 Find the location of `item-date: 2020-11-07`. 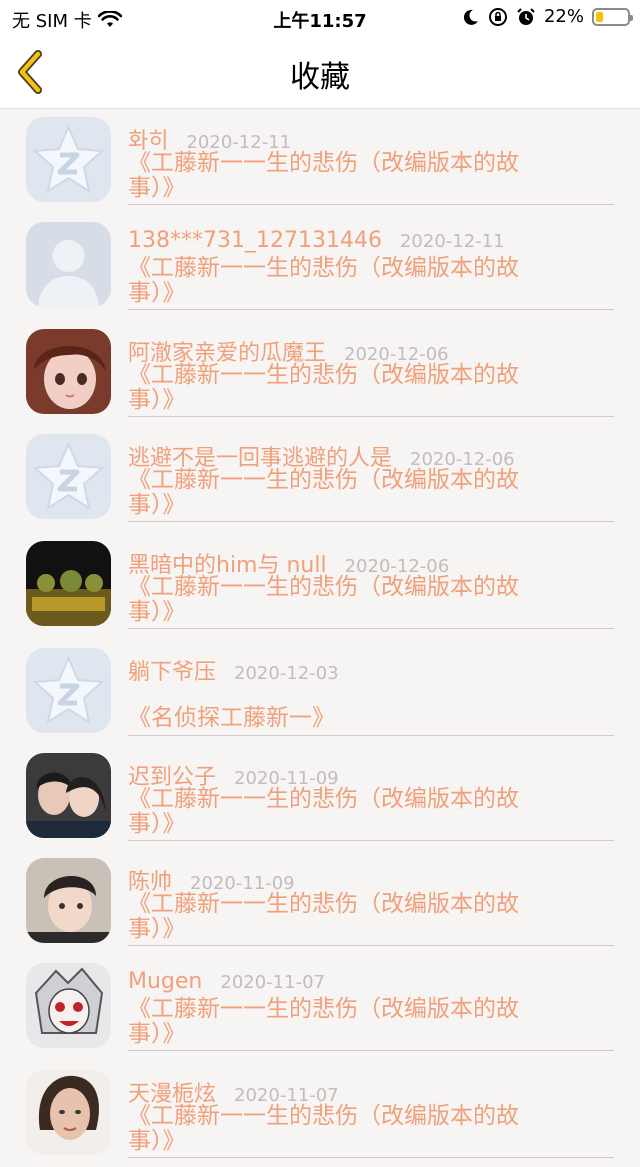

item-date: 2020-11-07 is located at coordinates (272, 982).